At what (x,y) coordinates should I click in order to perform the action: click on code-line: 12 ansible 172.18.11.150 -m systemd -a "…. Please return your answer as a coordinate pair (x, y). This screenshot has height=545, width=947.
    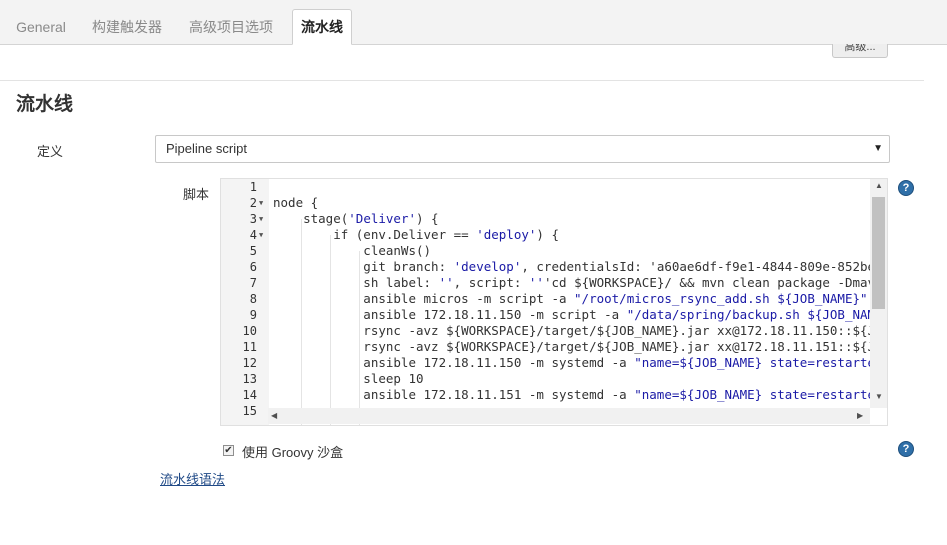
    Looking at the image, I should click on (554, 363).